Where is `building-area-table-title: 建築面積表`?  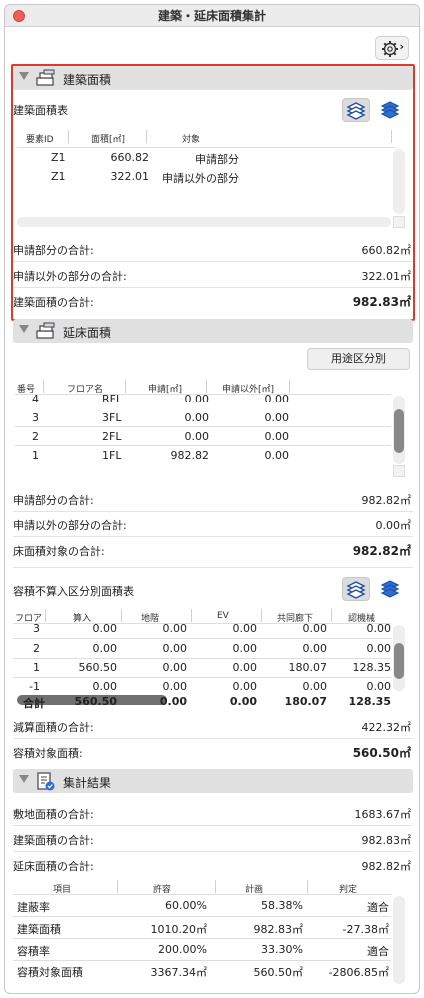
building-area-table-title: 建築面積表 is located at coordinates (40, 110).